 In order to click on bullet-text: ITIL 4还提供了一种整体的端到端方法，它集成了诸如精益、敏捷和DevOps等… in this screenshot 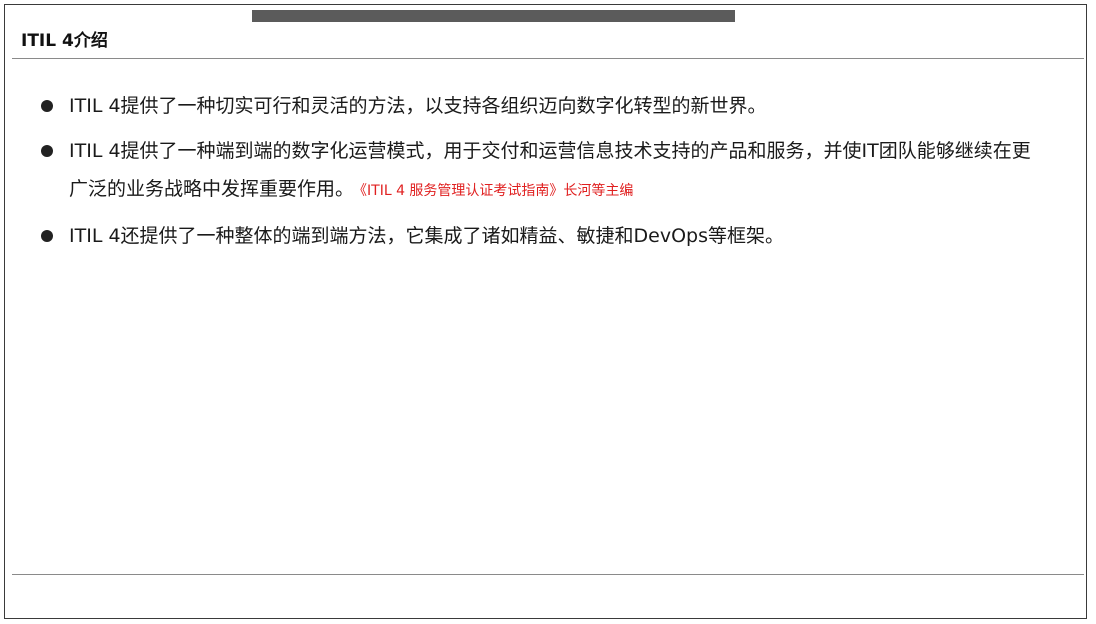, I will do `click(427, 236)`.